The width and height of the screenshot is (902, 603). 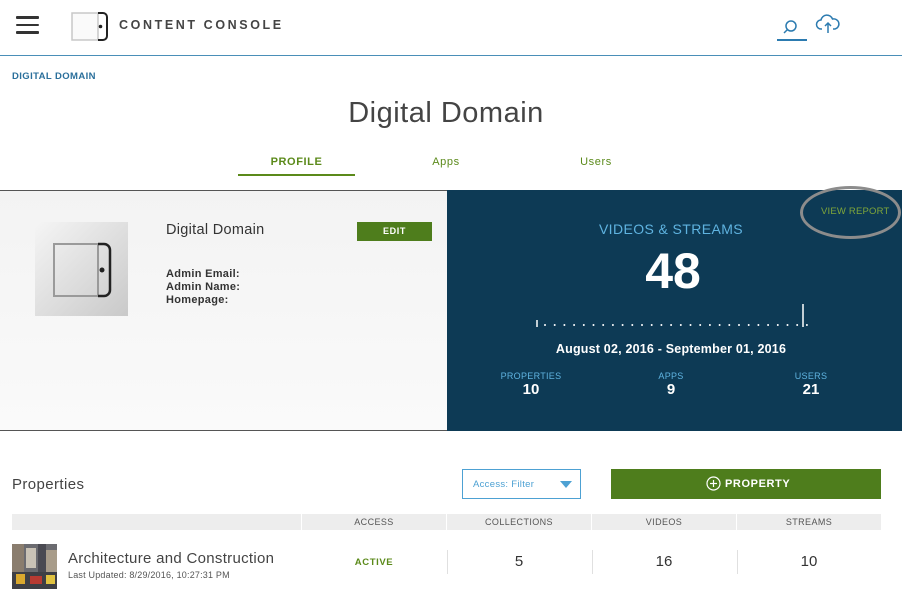 What do you see at coordinates (394, 231) in the screenshot?
I see `edit-button: EDIT` at bounding box center [394, 231].